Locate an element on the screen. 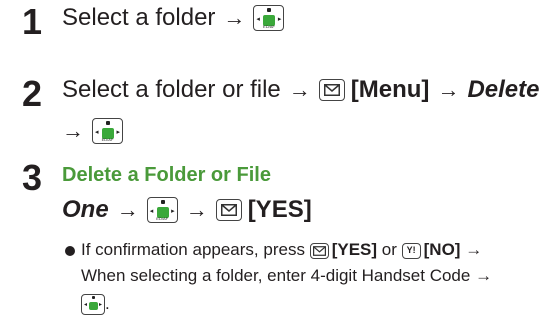 The height and width of the screenshot is (321, 557). delete-option: Delete is located at coordinates (503, 89).